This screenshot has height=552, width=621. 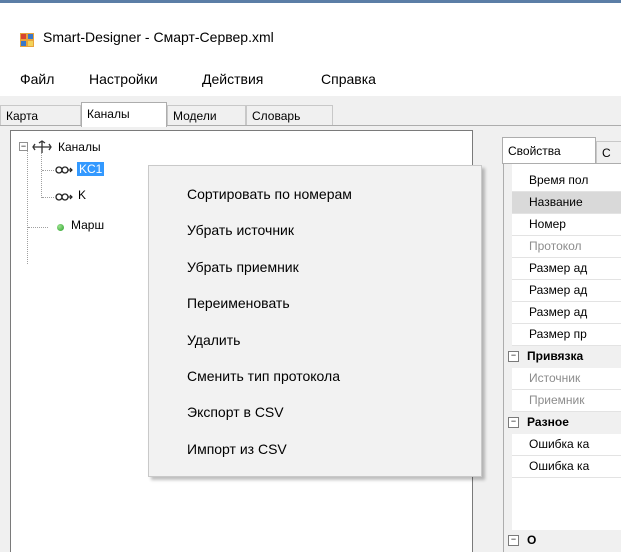 I want to click on network-icon, so click(x=42, y=146).